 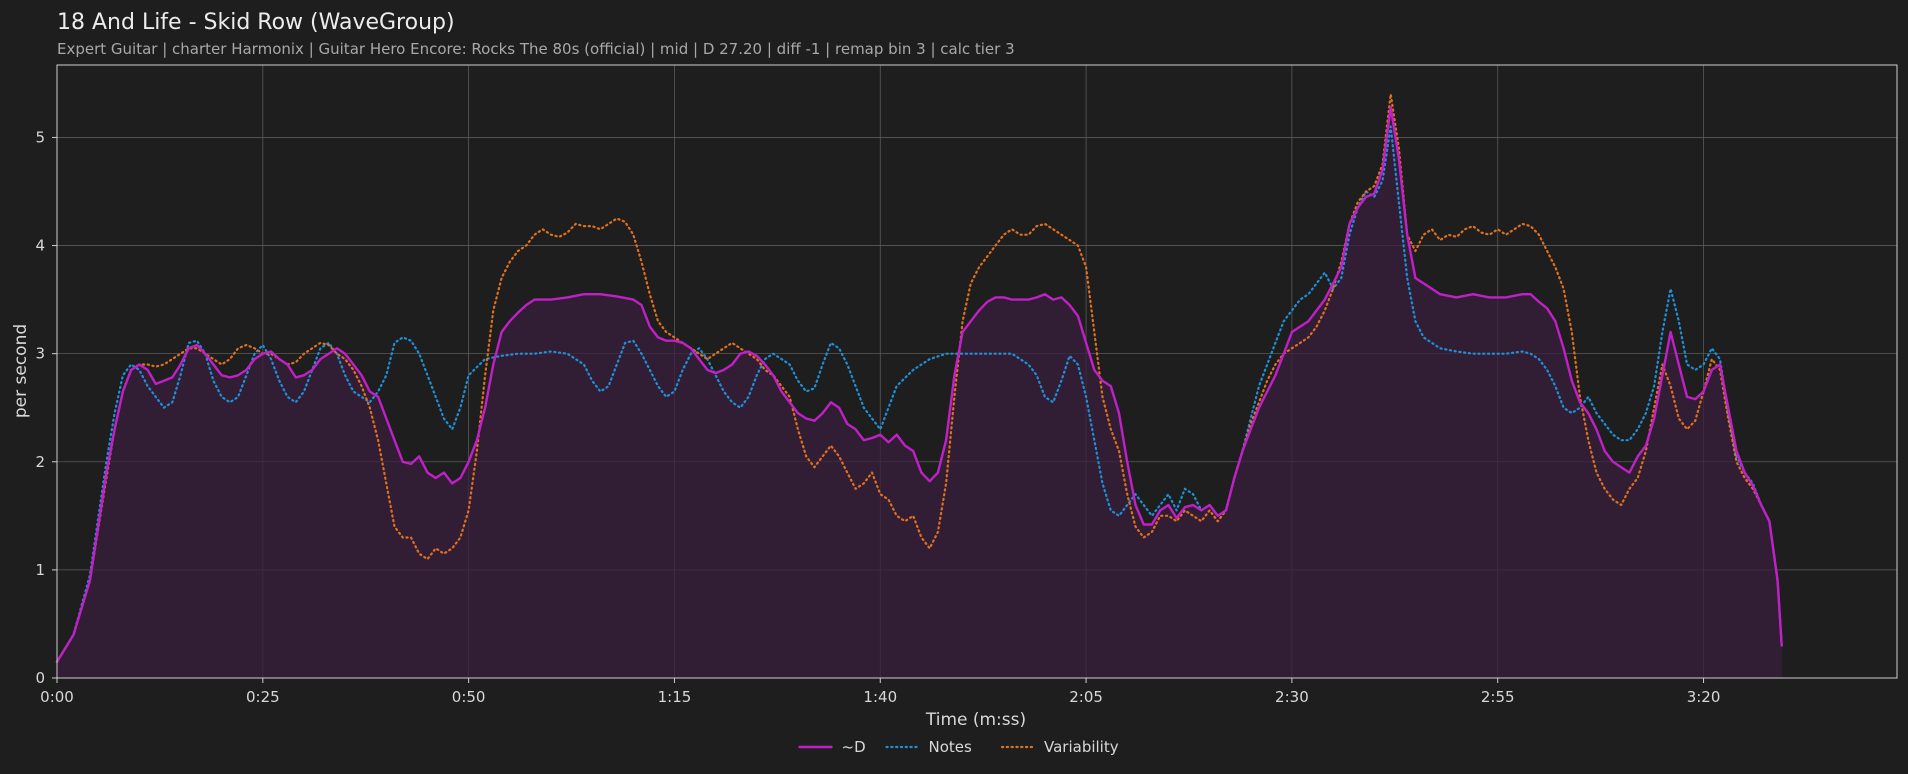 What do you see at coordinates (854, 747) in the screenshot?
I see `legend-label: ~D` at bounding box center [854, 747].